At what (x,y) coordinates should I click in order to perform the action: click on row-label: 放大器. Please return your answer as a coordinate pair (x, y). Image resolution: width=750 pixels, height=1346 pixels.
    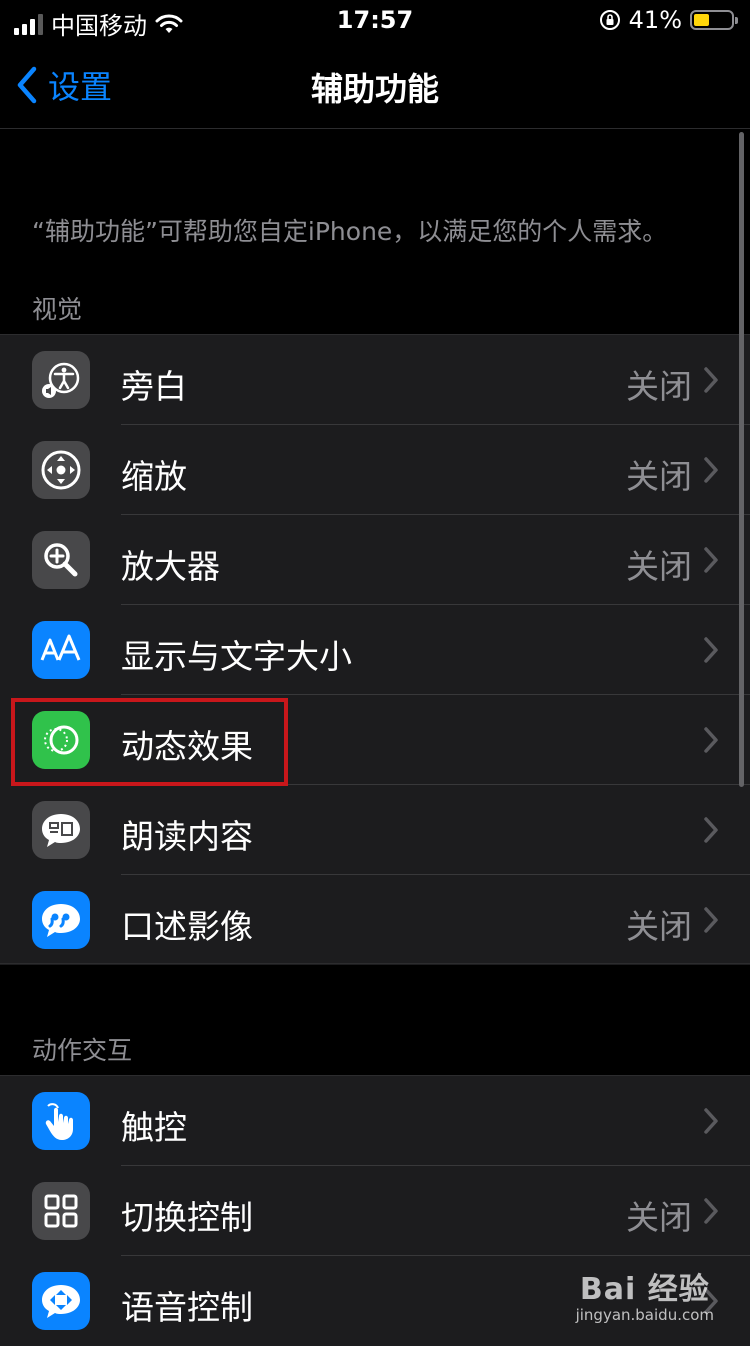
    Looking at the image, I should click on (170, 566).